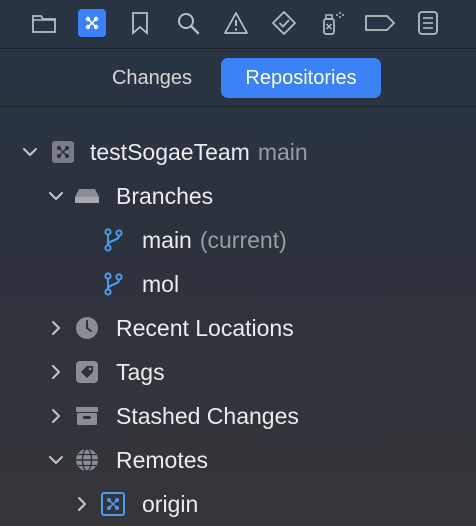 This screenshot has height=526, width=476. What do you see at coordinates (282, 152) in the screenshot?
I see `repository-branch: main` at bounding box center [282, 152].